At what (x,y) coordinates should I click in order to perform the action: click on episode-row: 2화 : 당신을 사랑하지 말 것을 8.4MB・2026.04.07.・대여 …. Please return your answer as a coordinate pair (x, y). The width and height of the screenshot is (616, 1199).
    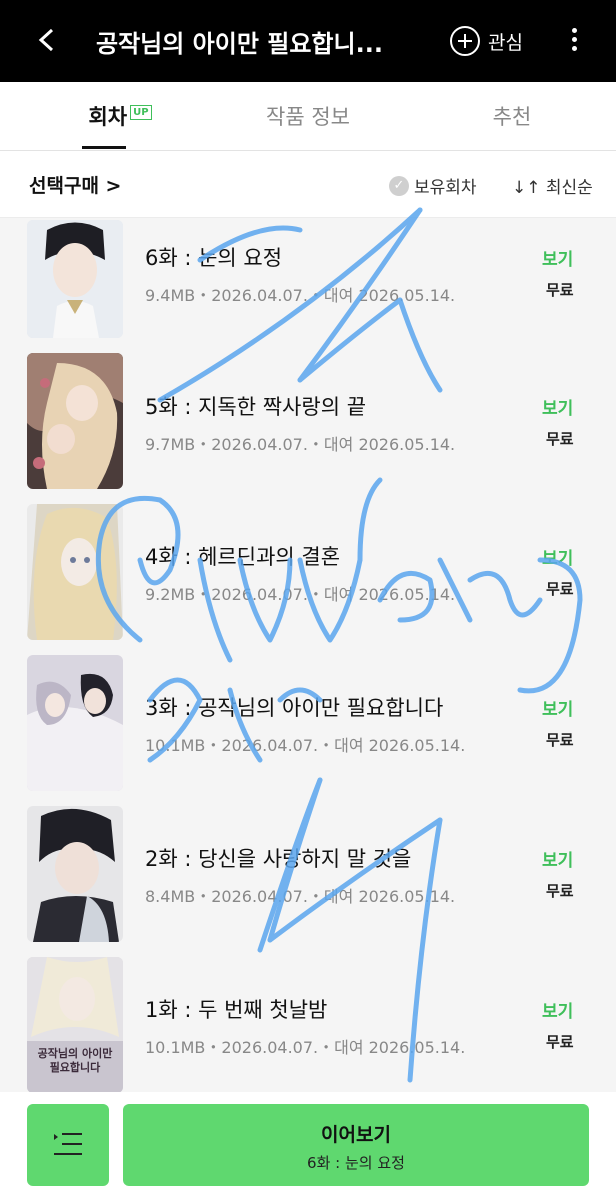
    Looking at the image, I should click on (308, 880).